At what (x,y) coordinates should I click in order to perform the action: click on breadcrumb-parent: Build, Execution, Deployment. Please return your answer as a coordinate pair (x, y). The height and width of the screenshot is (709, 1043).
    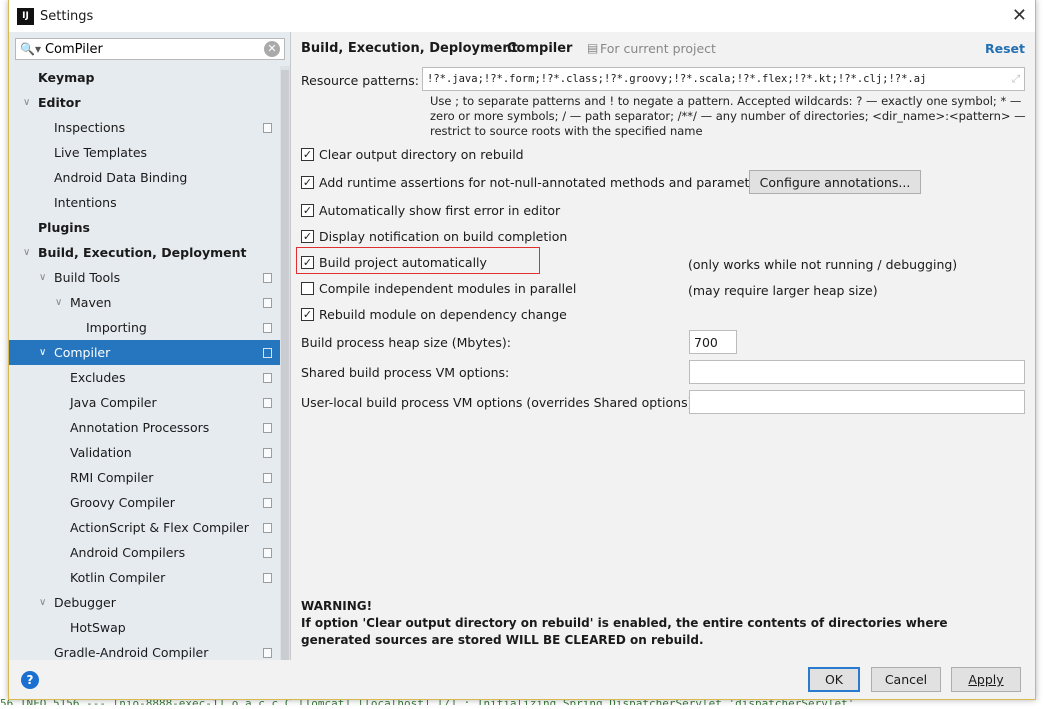
    Looking at the image, I should click on (409, 48).